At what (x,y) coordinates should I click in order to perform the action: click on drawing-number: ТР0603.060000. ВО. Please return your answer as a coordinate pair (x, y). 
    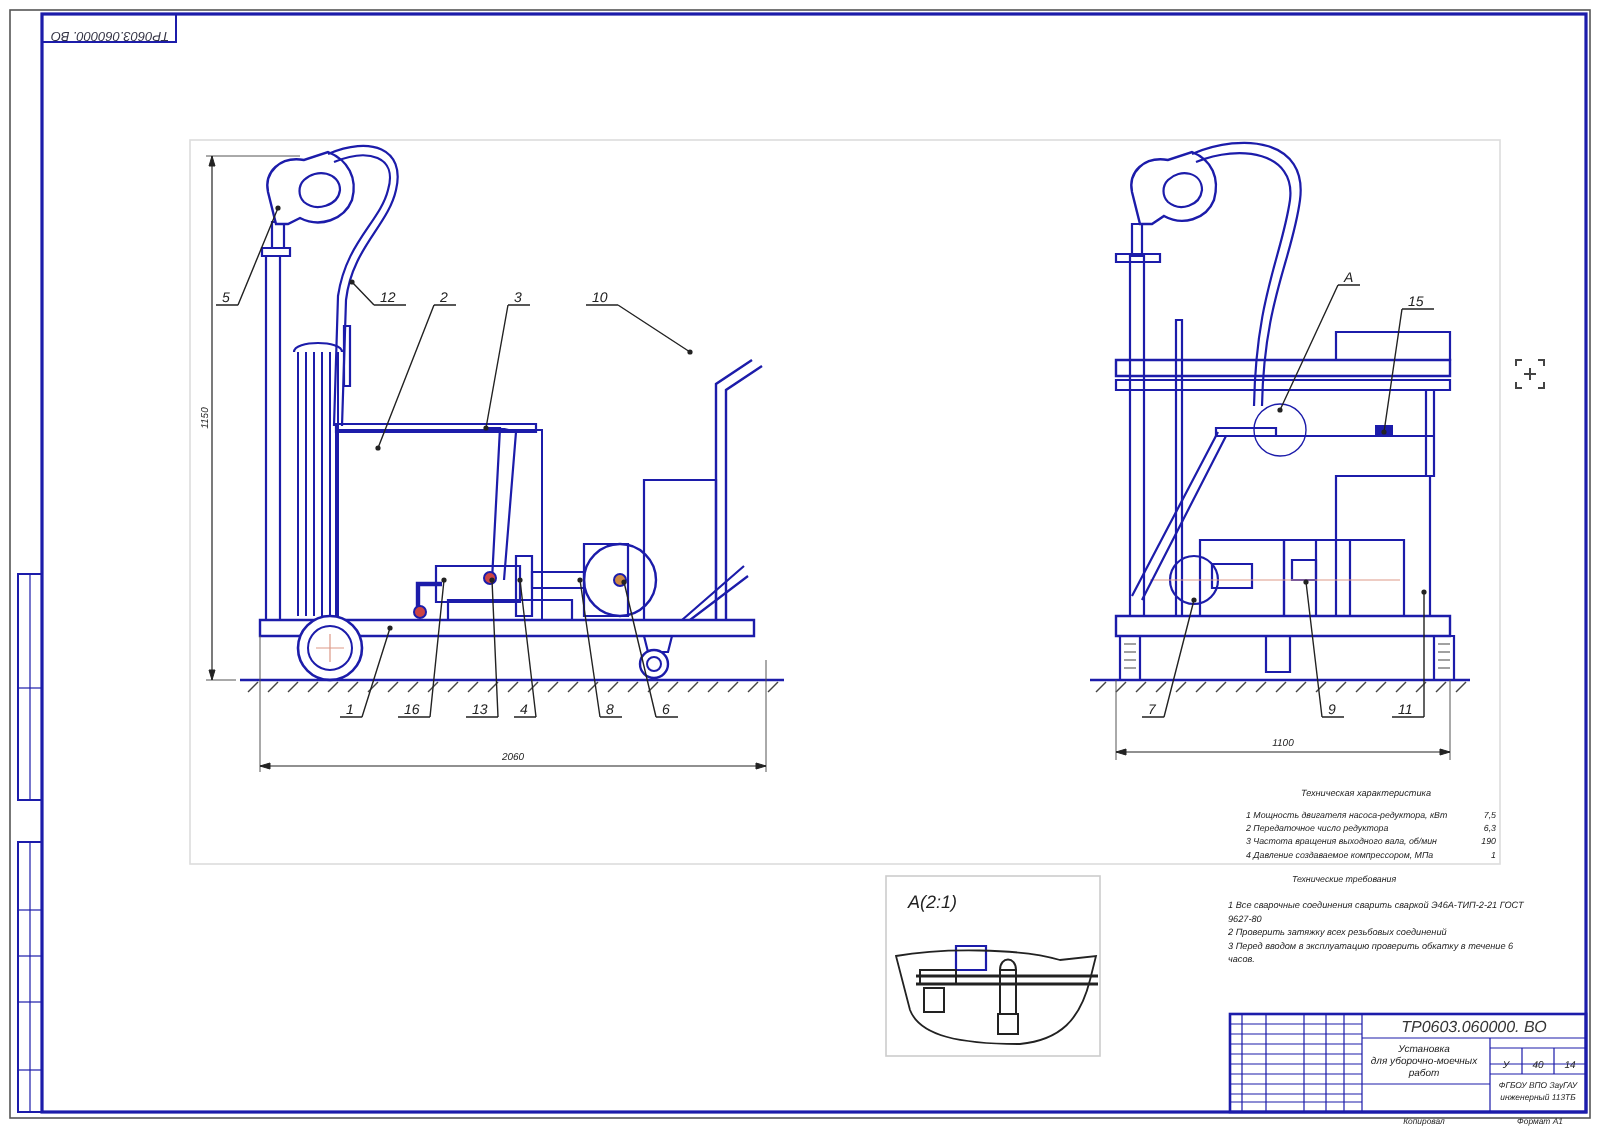
    Looking at the image, I should click on (1474, 1027).